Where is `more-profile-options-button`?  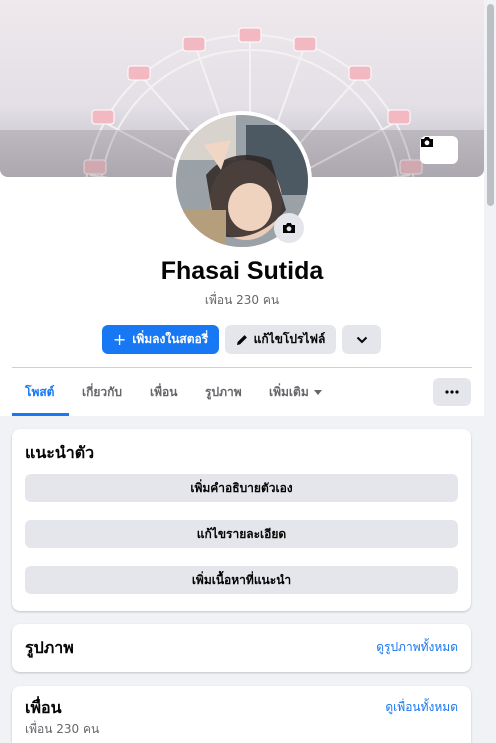
more-profile-options-button is located at coordinates (361, 339).